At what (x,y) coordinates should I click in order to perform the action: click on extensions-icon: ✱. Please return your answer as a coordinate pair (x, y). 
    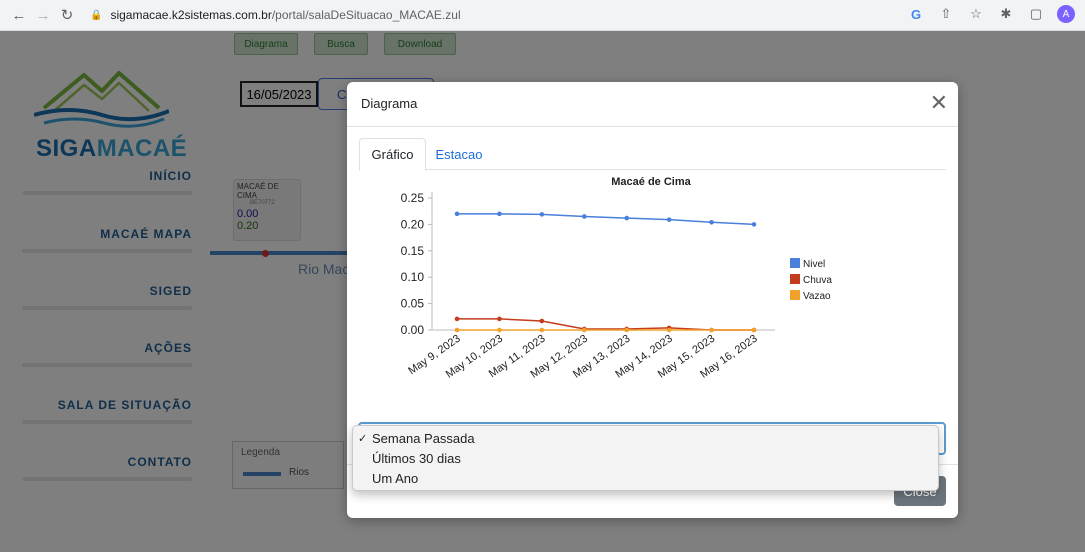
    Looking at the image, I should click on (1006, 14).